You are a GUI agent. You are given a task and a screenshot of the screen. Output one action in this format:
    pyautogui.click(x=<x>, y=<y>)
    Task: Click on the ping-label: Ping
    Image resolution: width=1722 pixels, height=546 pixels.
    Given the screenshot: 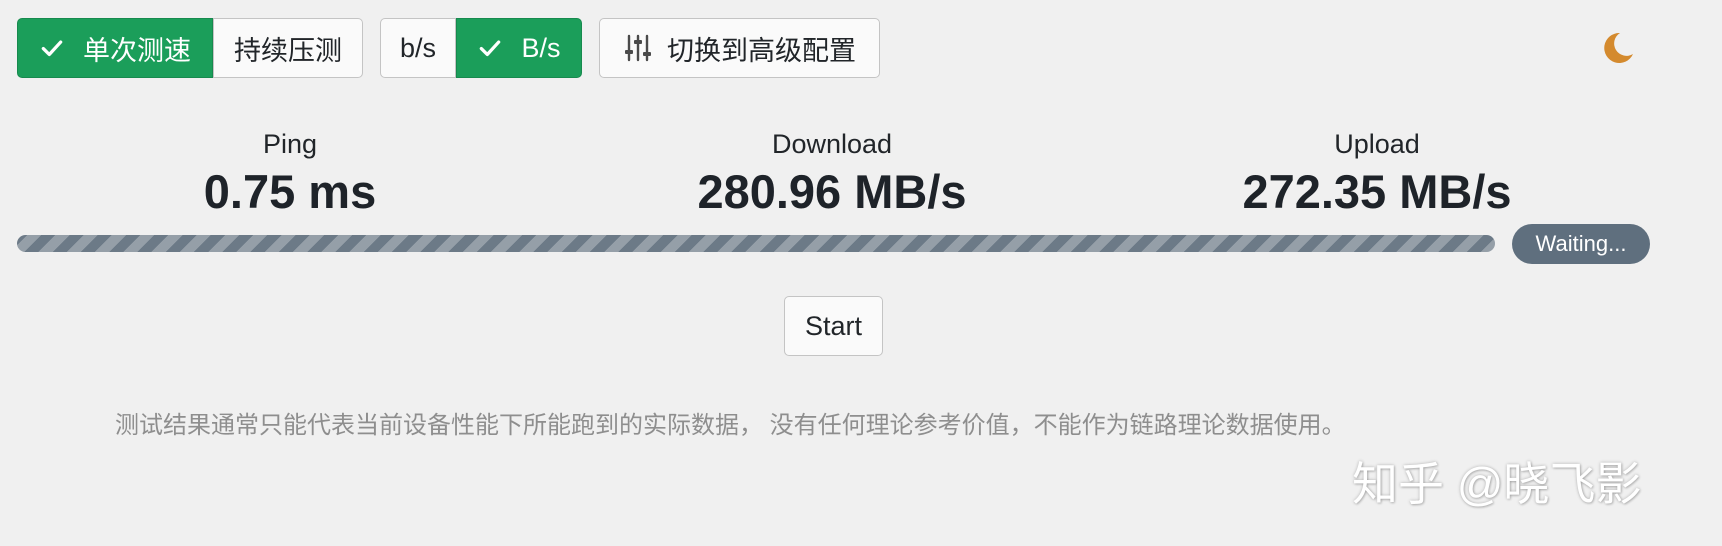 What is the action you would take?
    pyautogui.click(x=290, y=144)
    